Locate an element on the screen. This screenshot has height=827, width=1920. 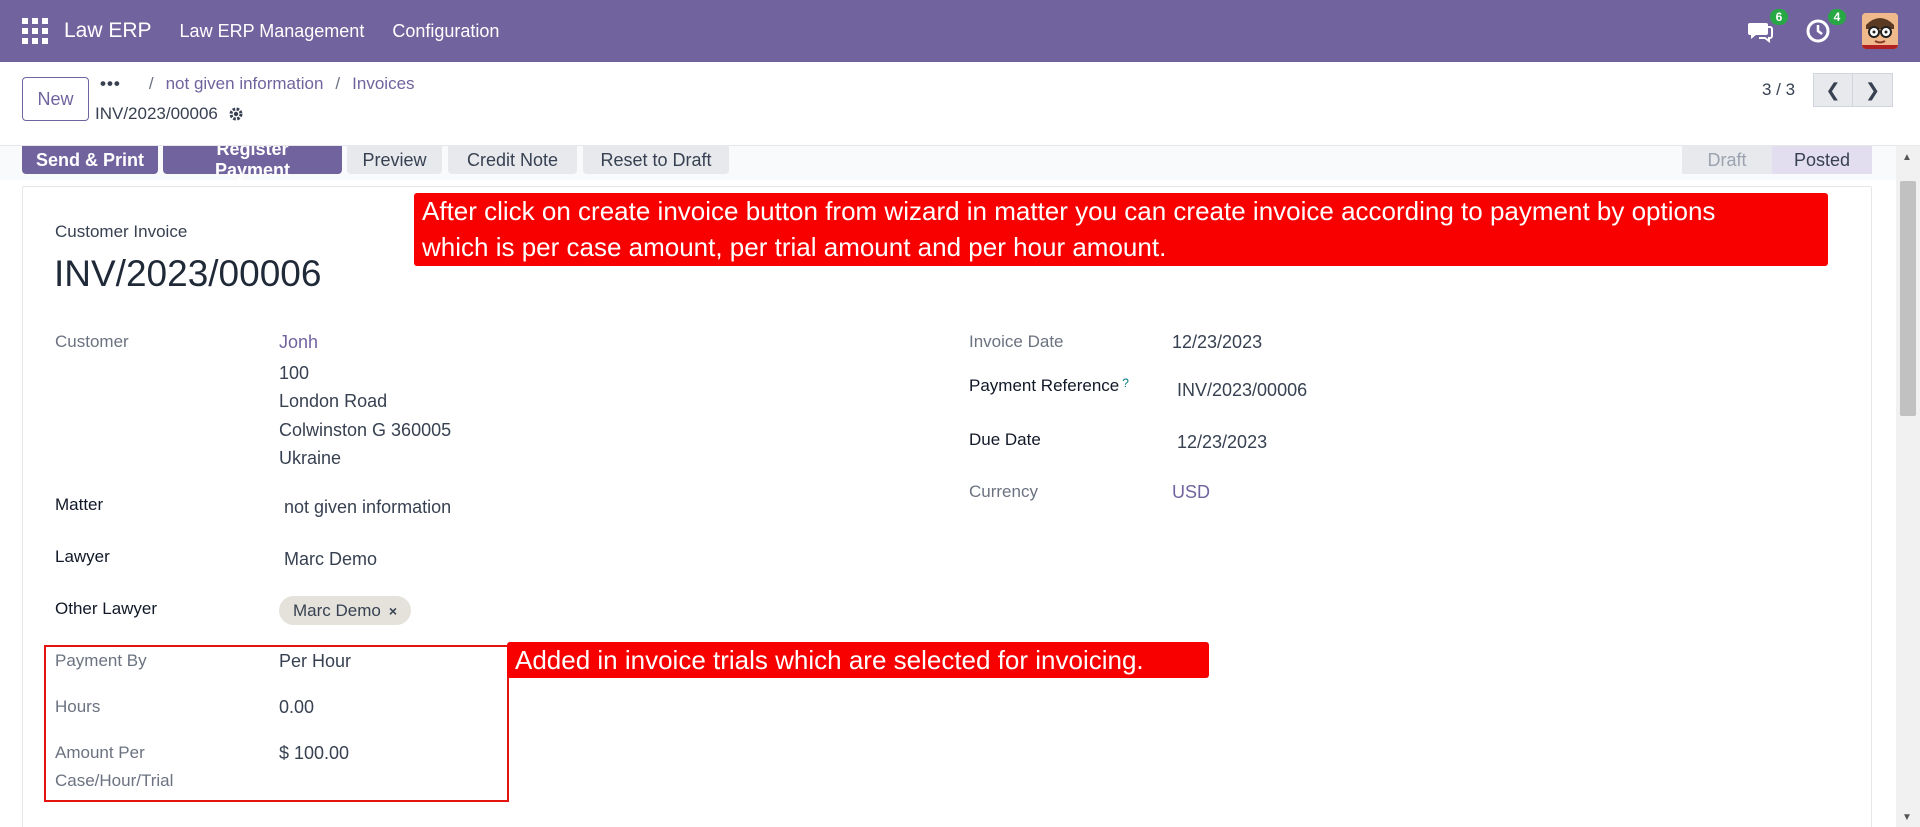
matter-label: Matter is located at coordinates (79, 504).